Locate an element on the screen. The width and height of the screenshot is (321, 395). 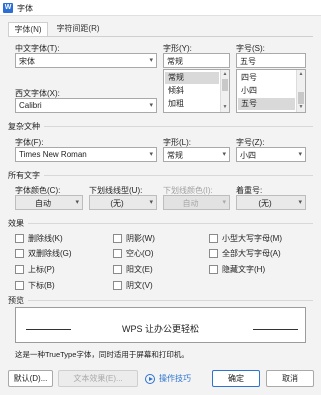
font-style-input: 常规 is located at coordinates (196, 60).